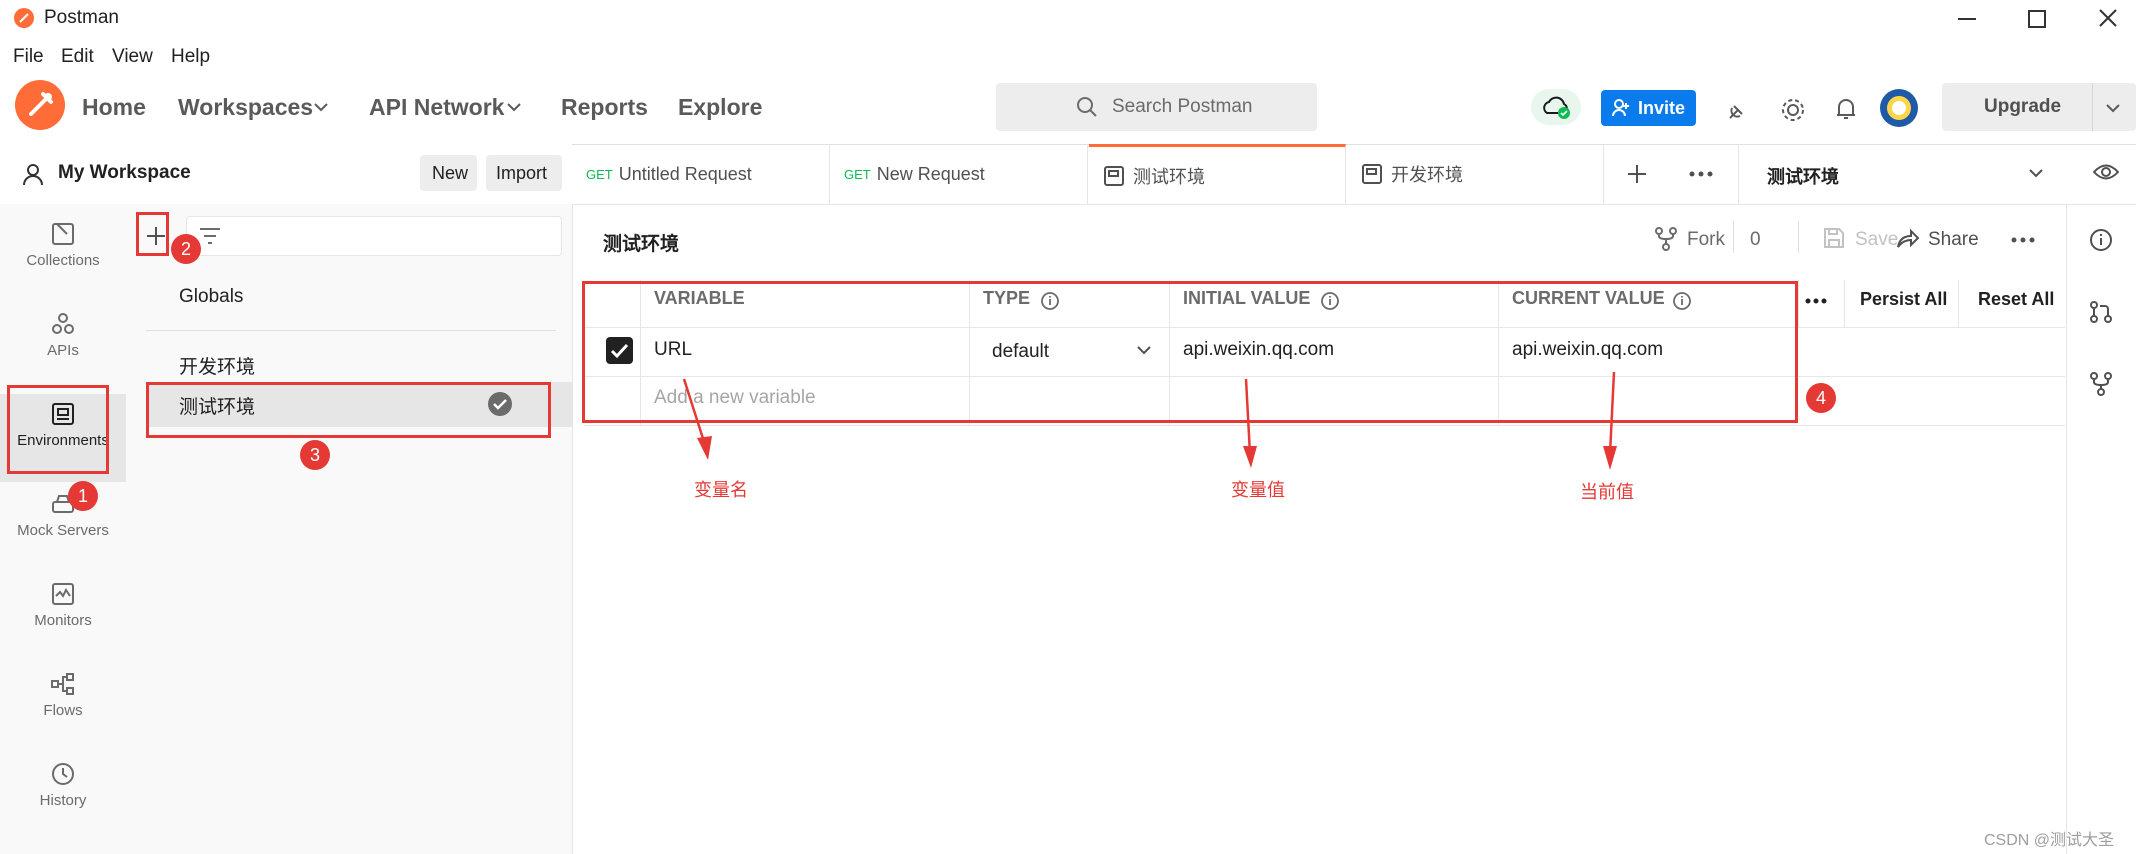  What do you see at coordinates (1149, 420) in the screenshot?
I see `annotation-arrows` at bounding box center [1149, 420].